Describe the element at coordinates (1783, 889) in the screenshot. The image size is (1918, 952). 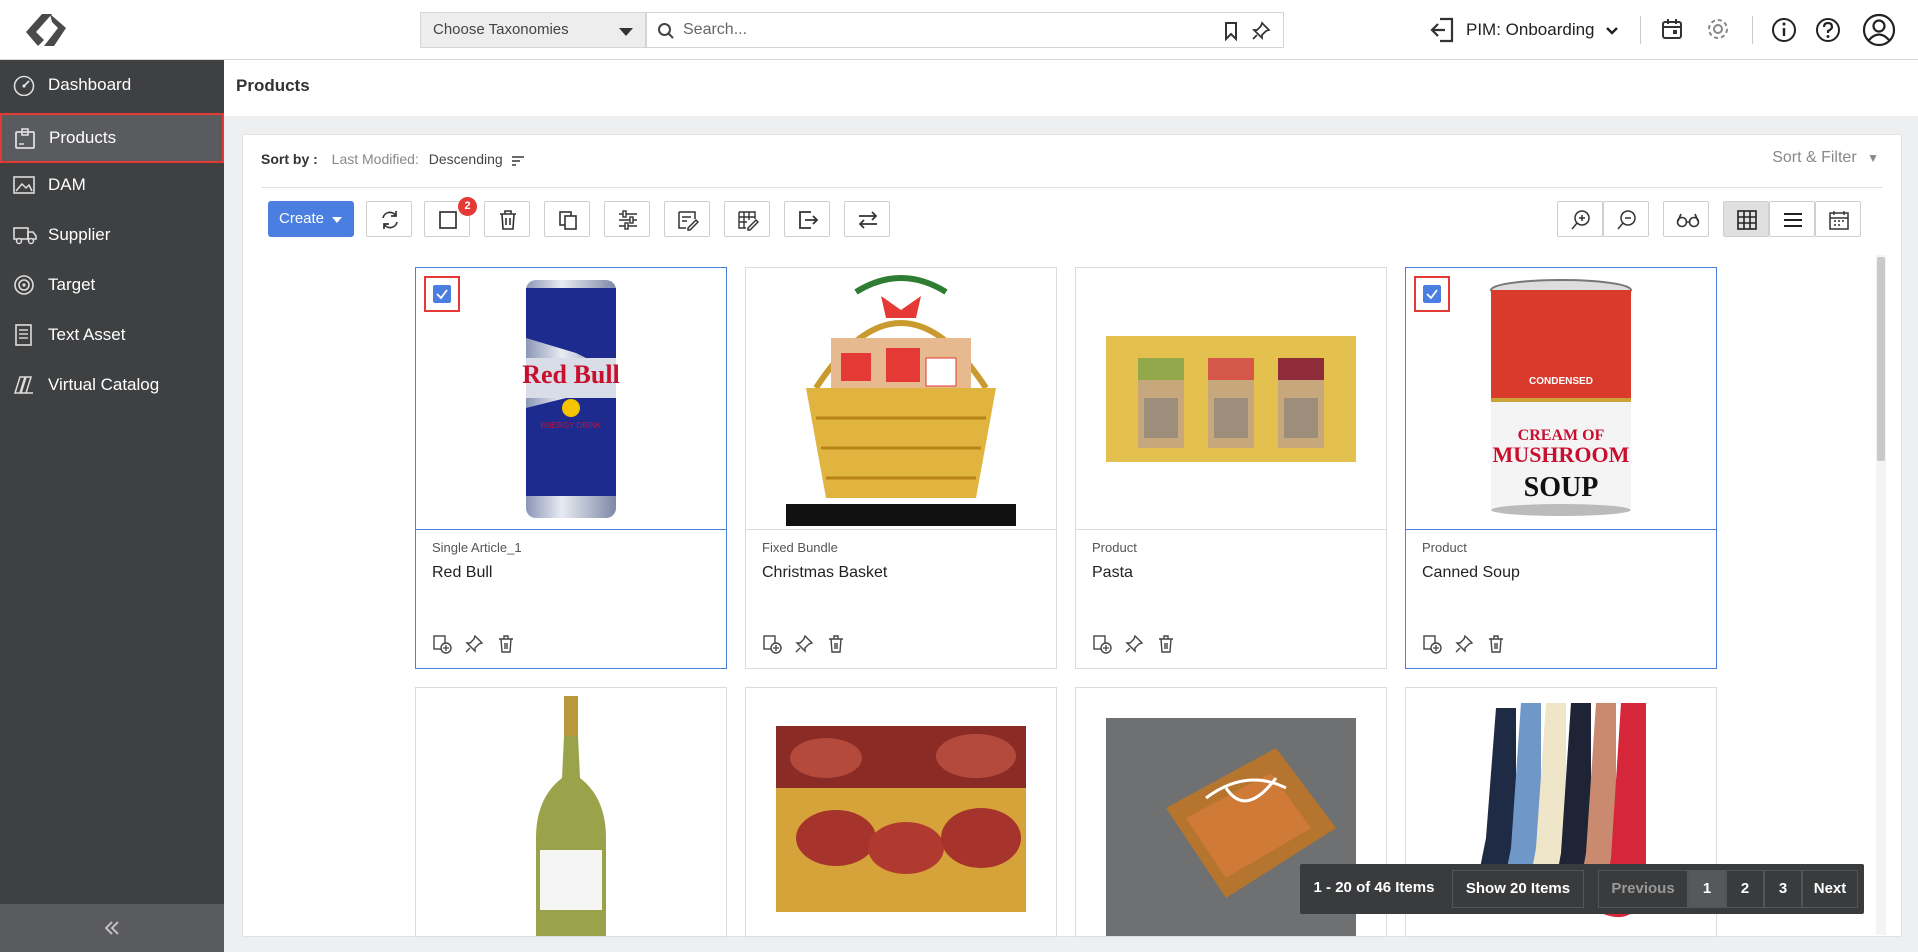
I see `page-3-button: 3` at that location.